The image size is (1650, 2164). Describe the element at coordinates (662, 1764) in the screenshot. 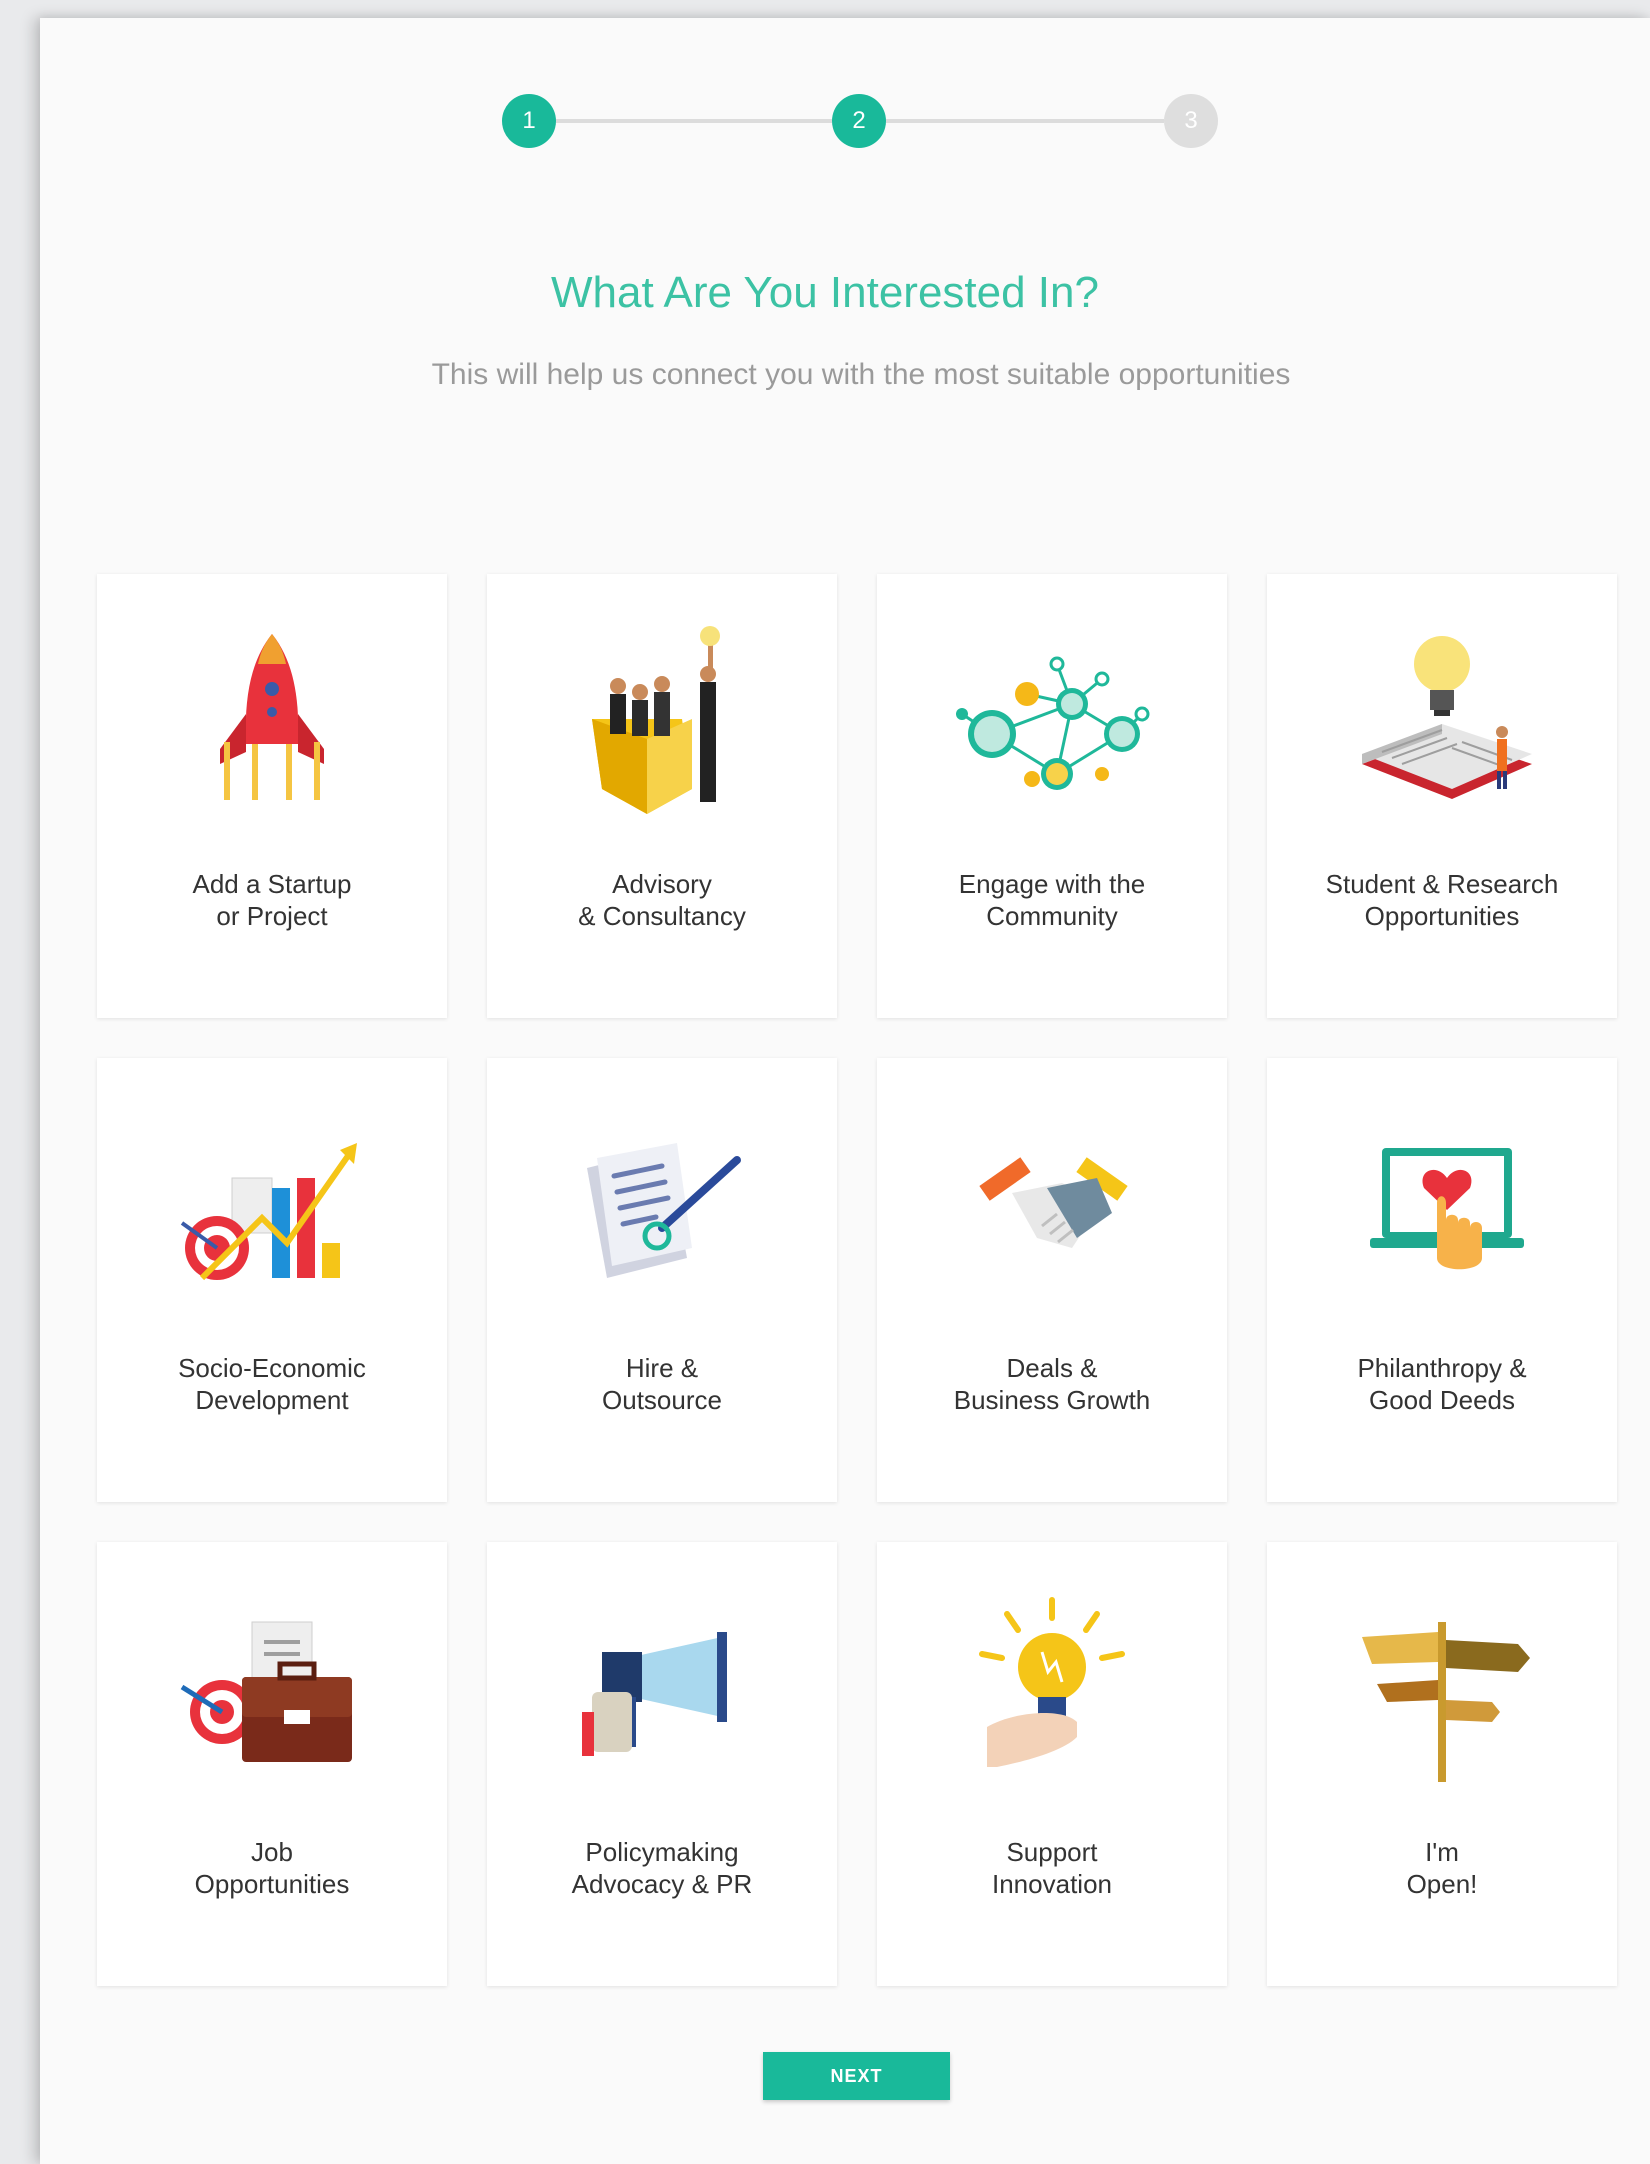

I see `interest-card-policymaking: Policymaking Advocacy & PR` at that location.